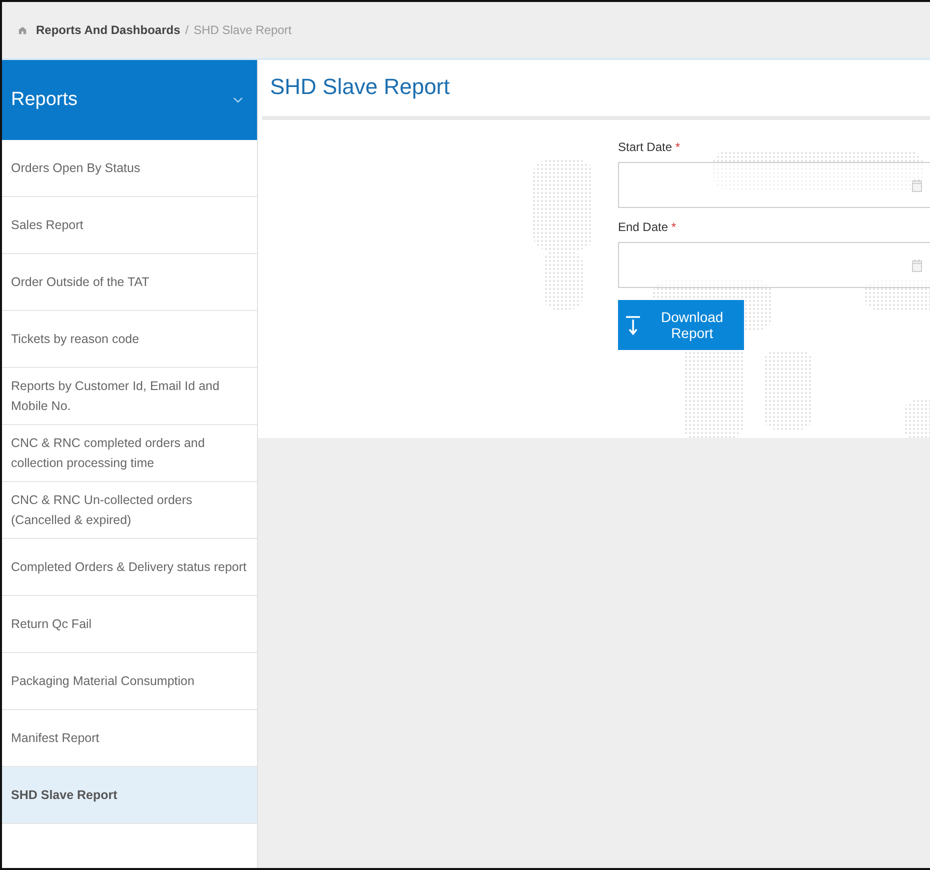  Describe the element at coordinates (129, 795) in the screenshot. I see `sidebar-item: SHD Slave Report` at that location.